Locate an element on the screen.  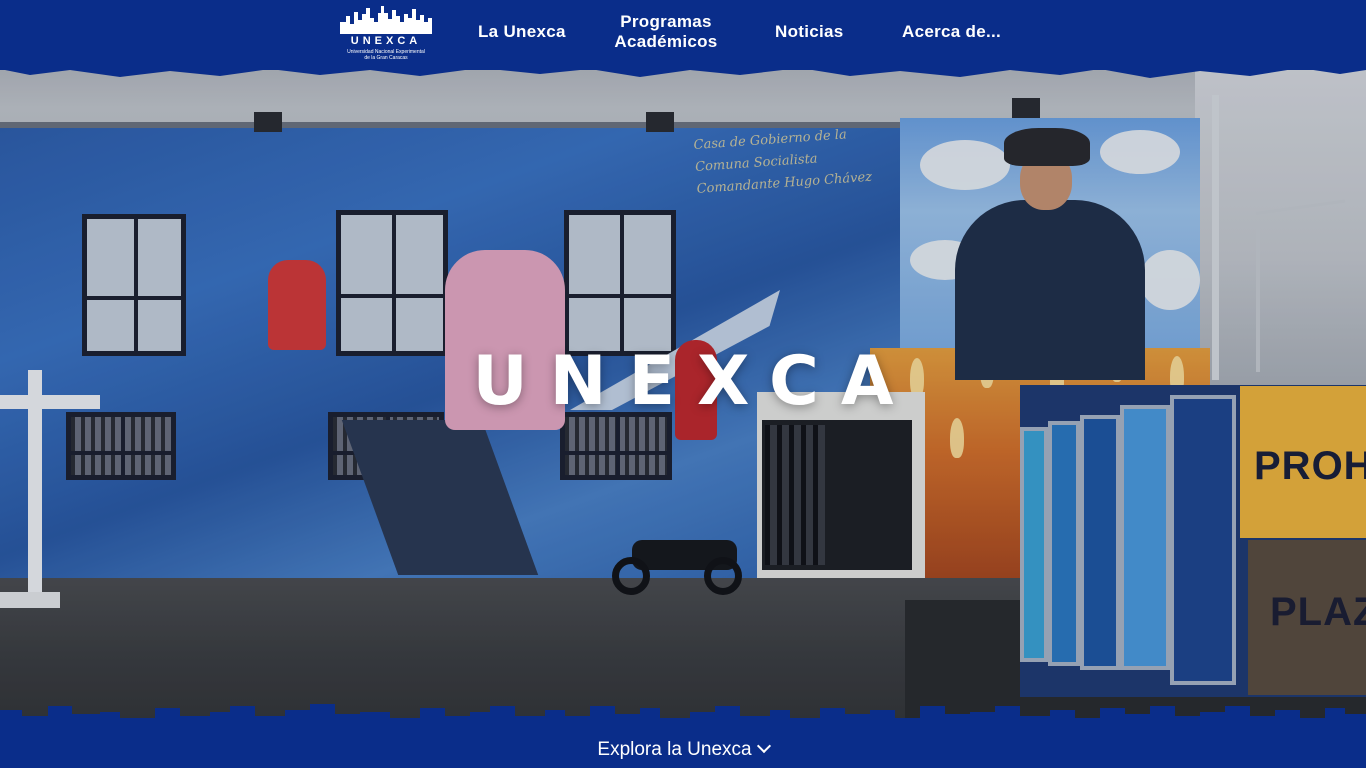
hero-title: UNEXCA is located at coordinates (694, 381).